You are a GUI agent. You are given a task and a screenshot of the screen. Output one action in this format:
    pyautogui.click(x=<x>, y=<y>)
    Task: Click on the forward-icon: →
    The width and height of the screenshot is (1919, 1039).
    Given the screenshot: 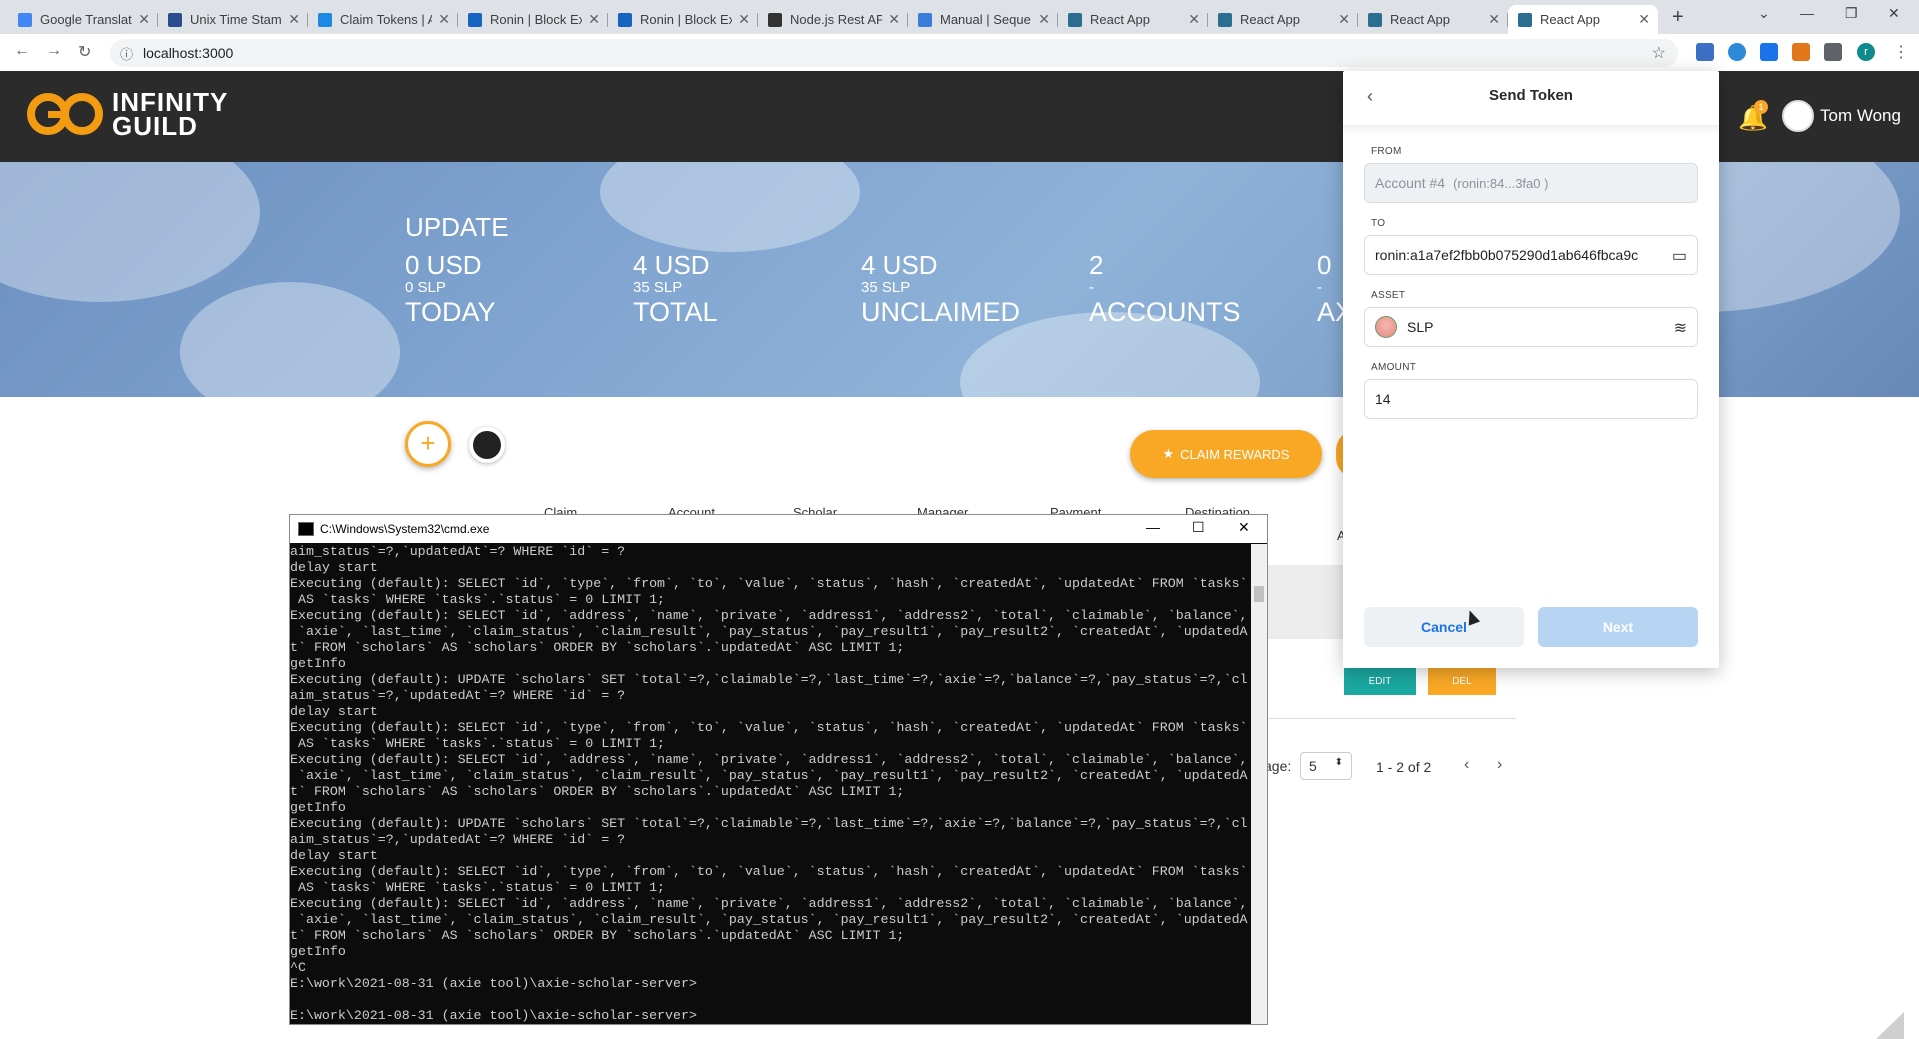 What is the action you would take?
    pyautogui.click(x=54, y=51)
    